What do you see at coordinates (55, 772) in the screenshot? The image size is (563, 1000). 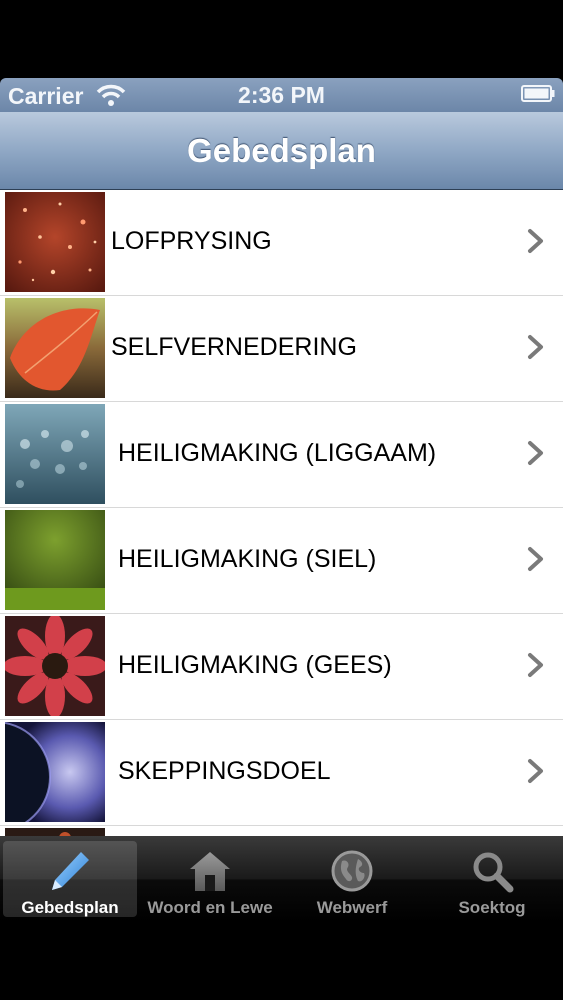 I see `planet-glow-photo` at bounding box center [55, 772].